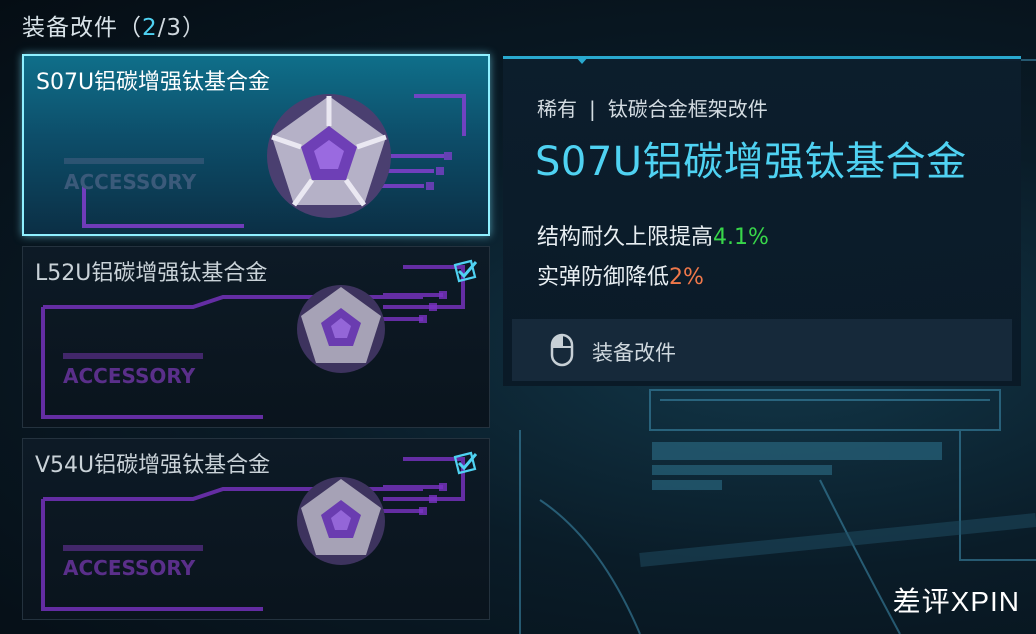 This screenshot has height=634, width=1036. Describe the element at coordinates (686, 277) in the screenshot. I see `stat-defense-value: 2%` at that location.